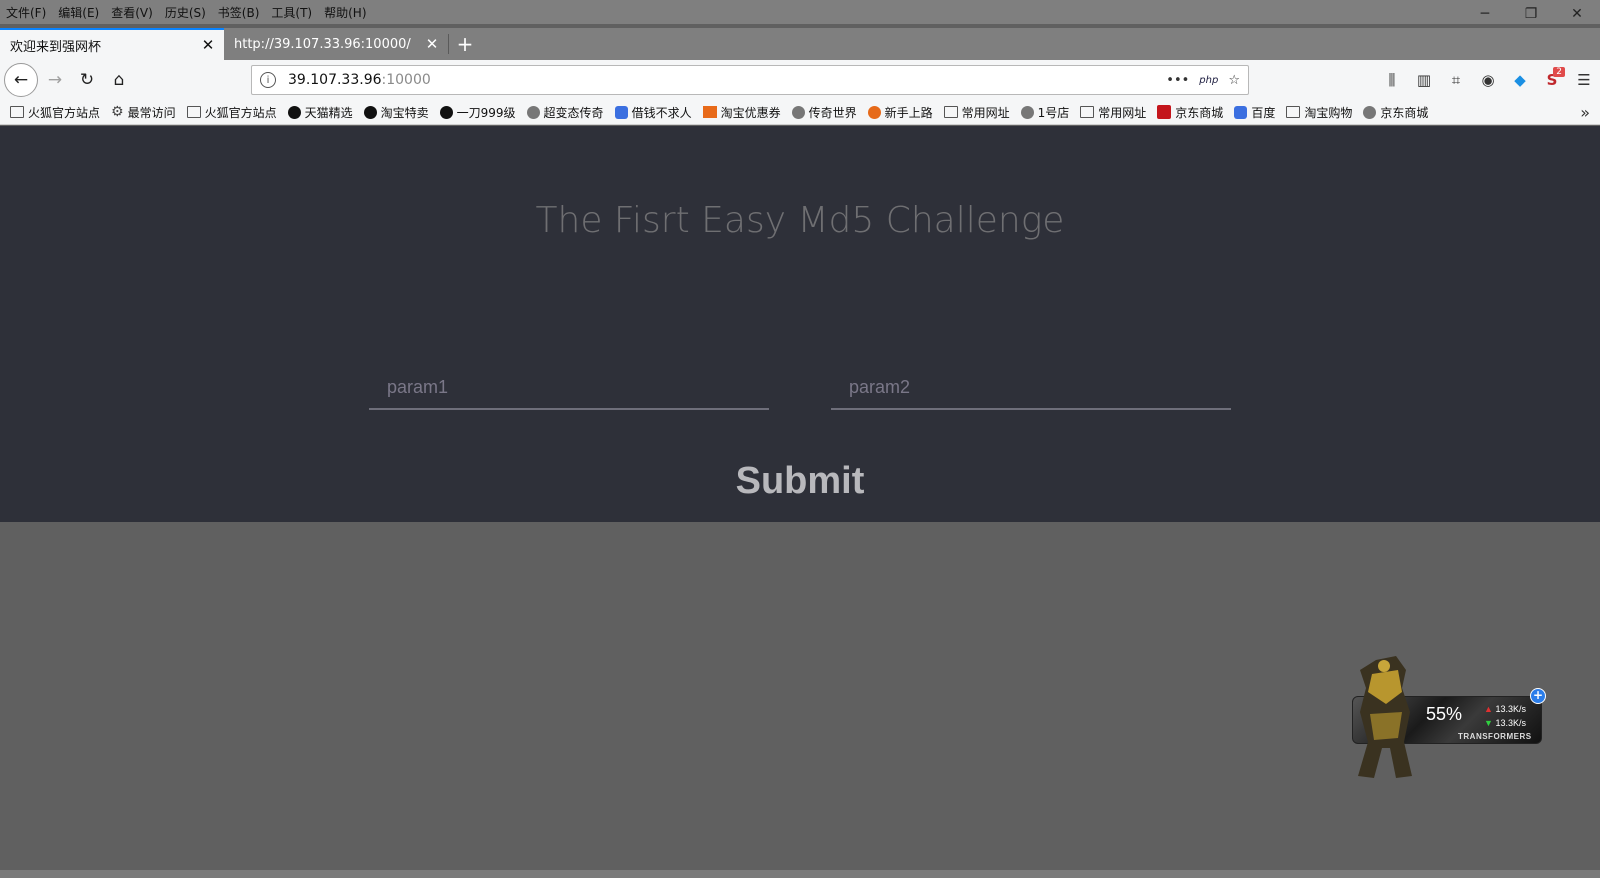 Image resolution: width=1600 pixels, height=878 pixels. What do you see at coordinates (573, 112) in the screenshot?
I see `bookmark-label: 超变态传奇` at bounding box center [573, 112].